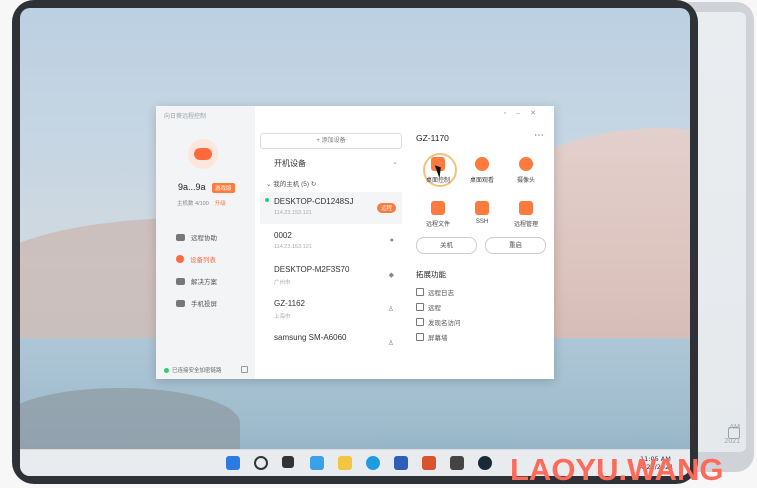  I want to click on linux-icon: ♙, so click(390, 343).